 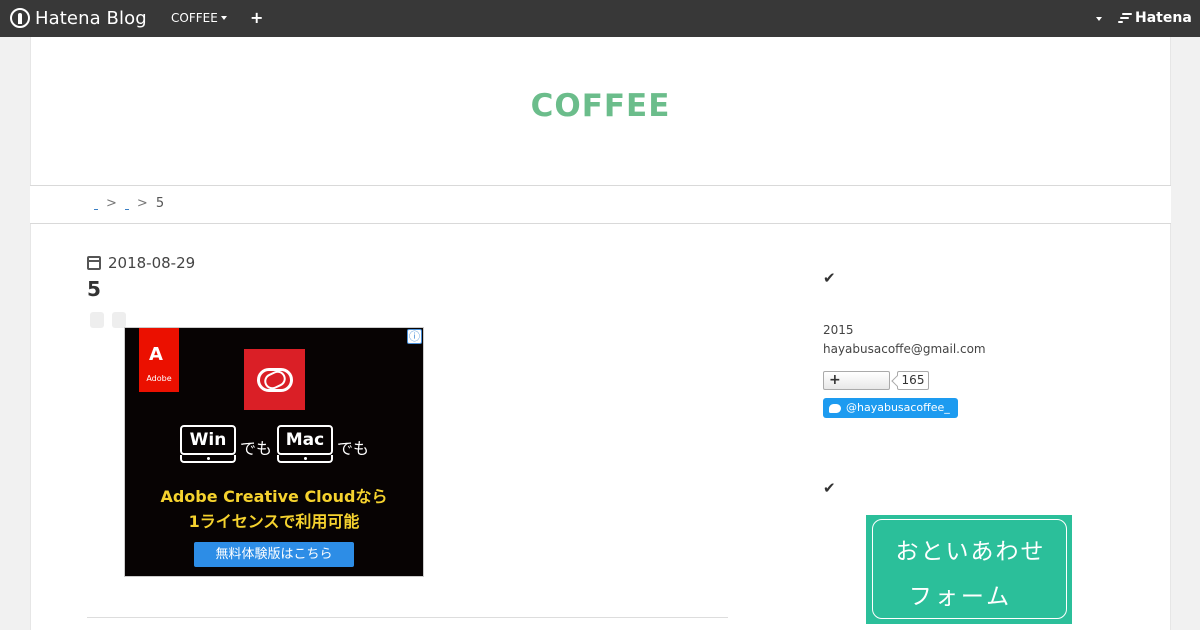 What do you see at coordinates (856, 380) in the screenshot?
I see `follow-button: +` at bounding box center [856, 380].